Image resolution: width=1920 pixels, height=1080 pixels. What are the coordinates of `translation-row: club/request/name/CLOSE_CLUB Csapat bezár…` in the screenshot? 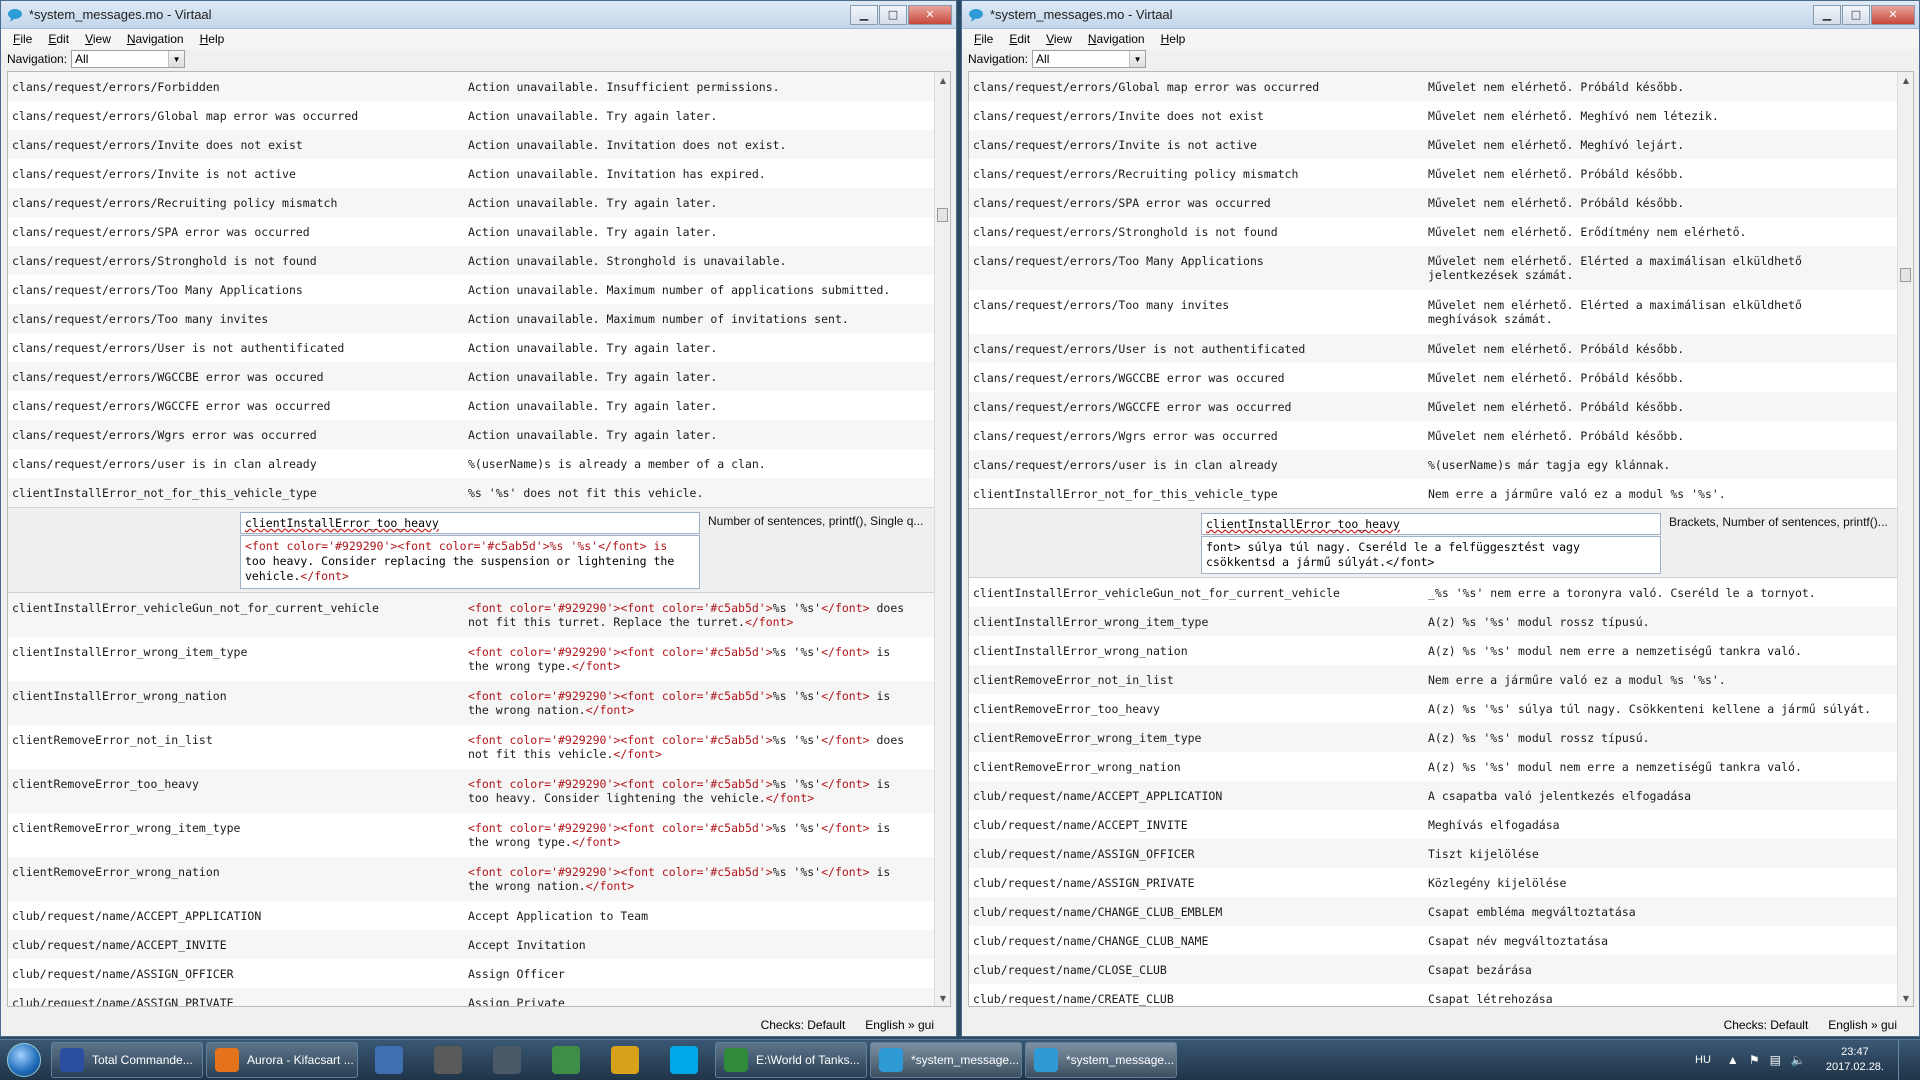 It's located at (1433, 969).